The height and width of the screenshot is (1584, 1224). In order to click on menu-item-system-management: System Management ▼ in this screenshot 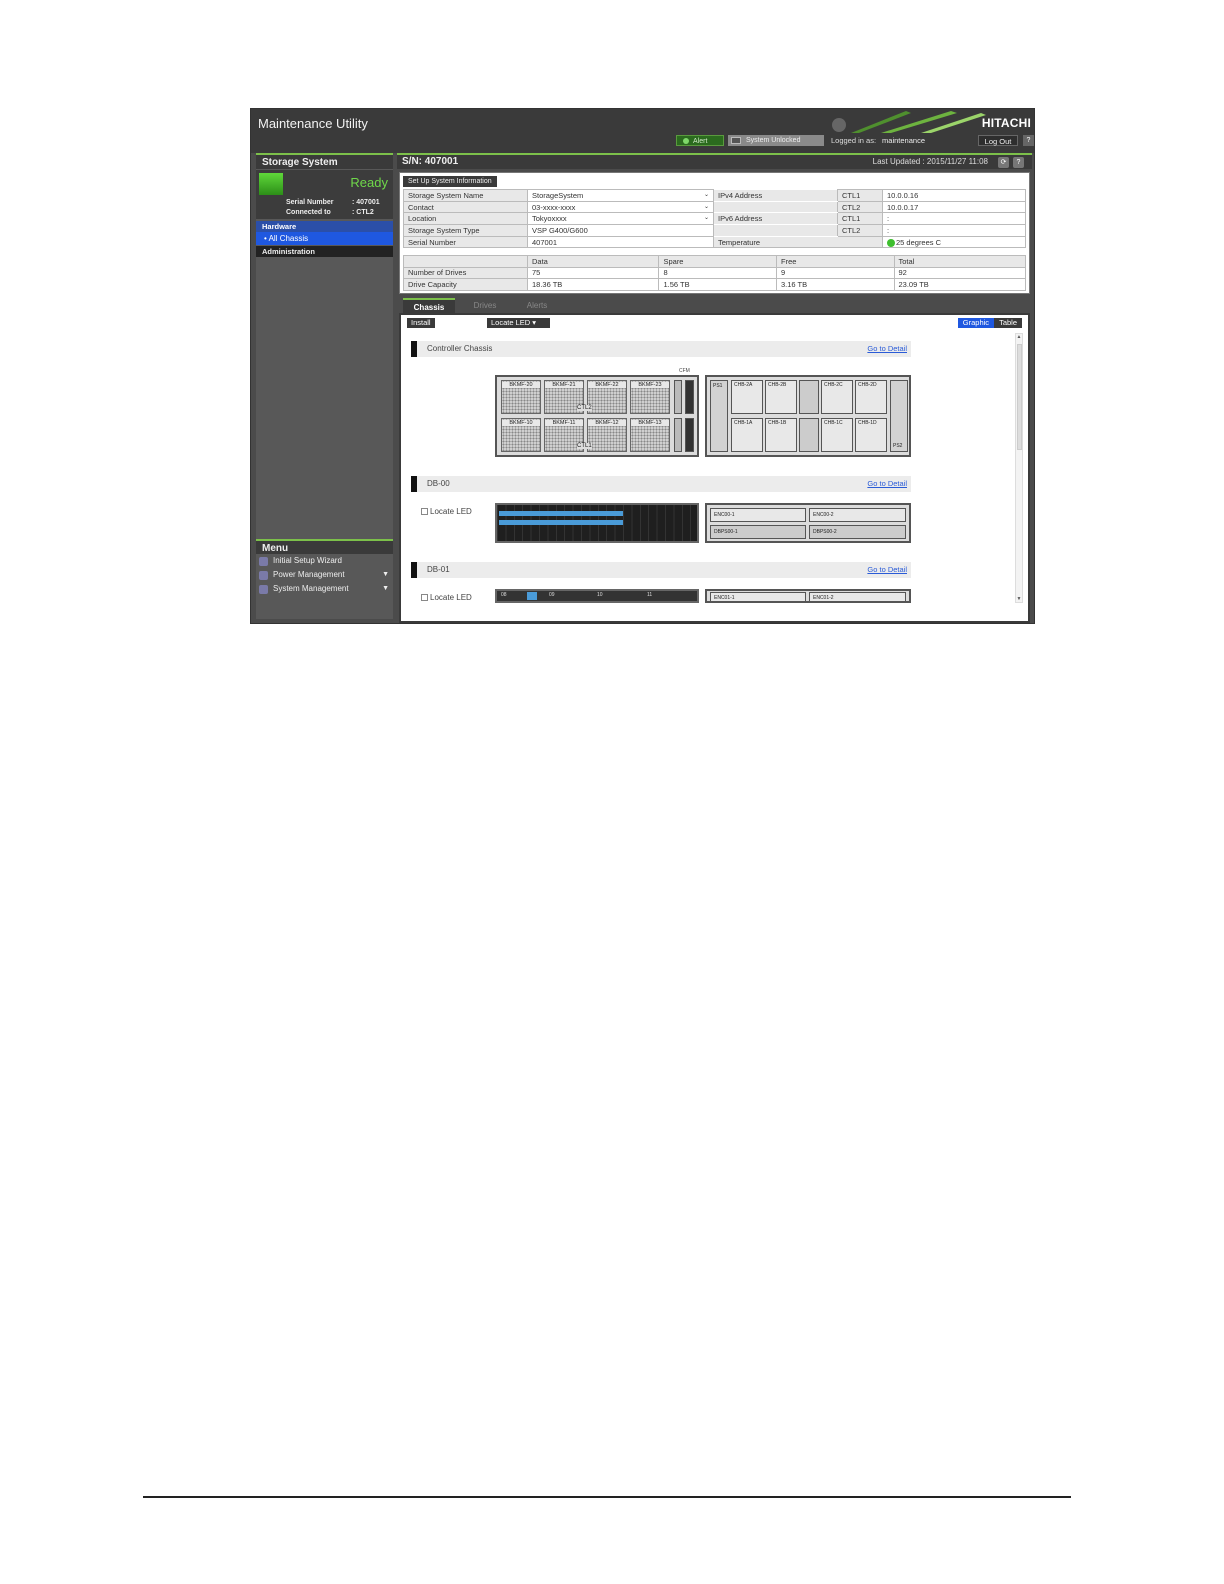, I will do `click(324, 589)`.